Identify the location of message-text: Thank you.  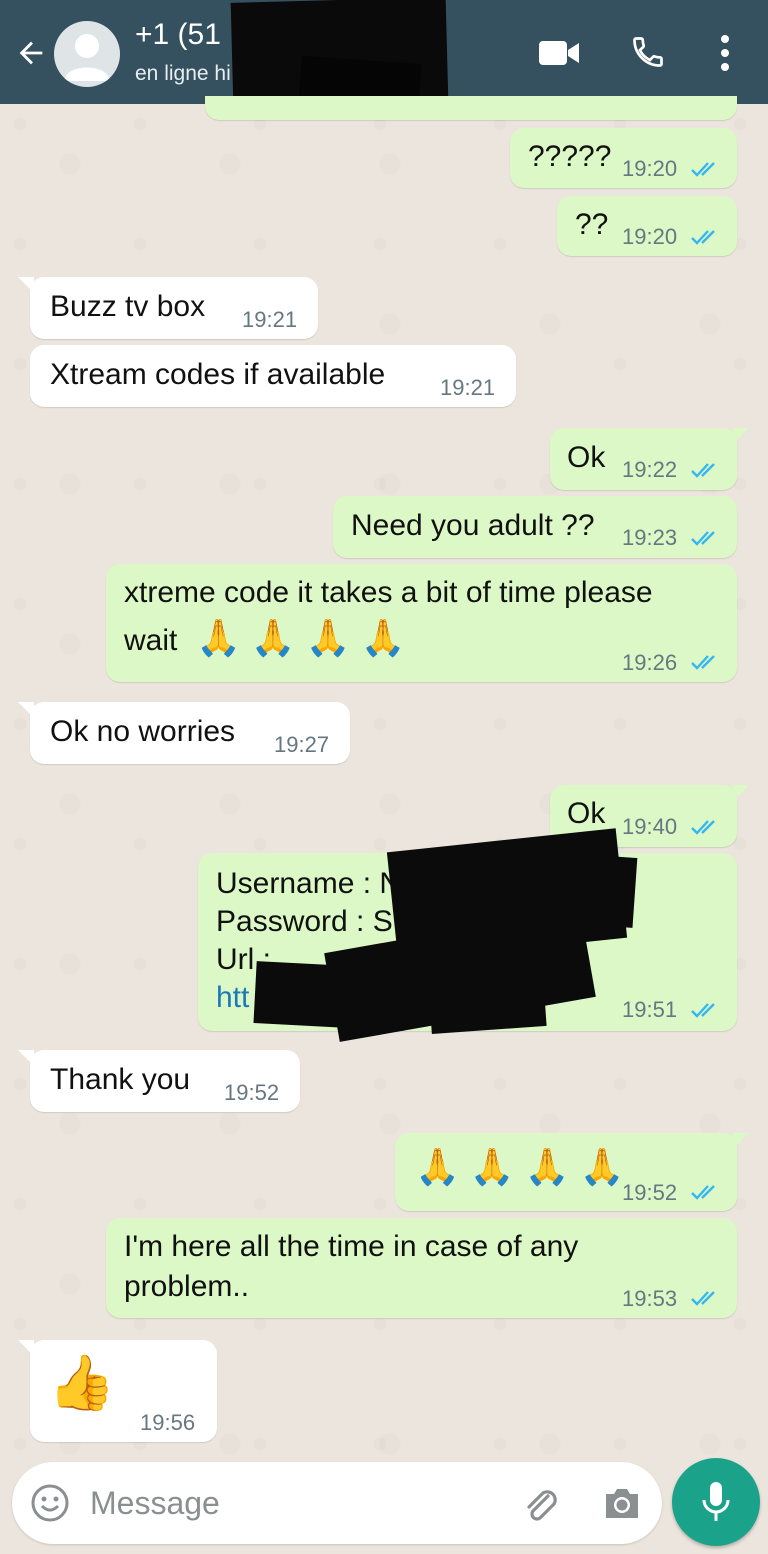
(120, 1079).